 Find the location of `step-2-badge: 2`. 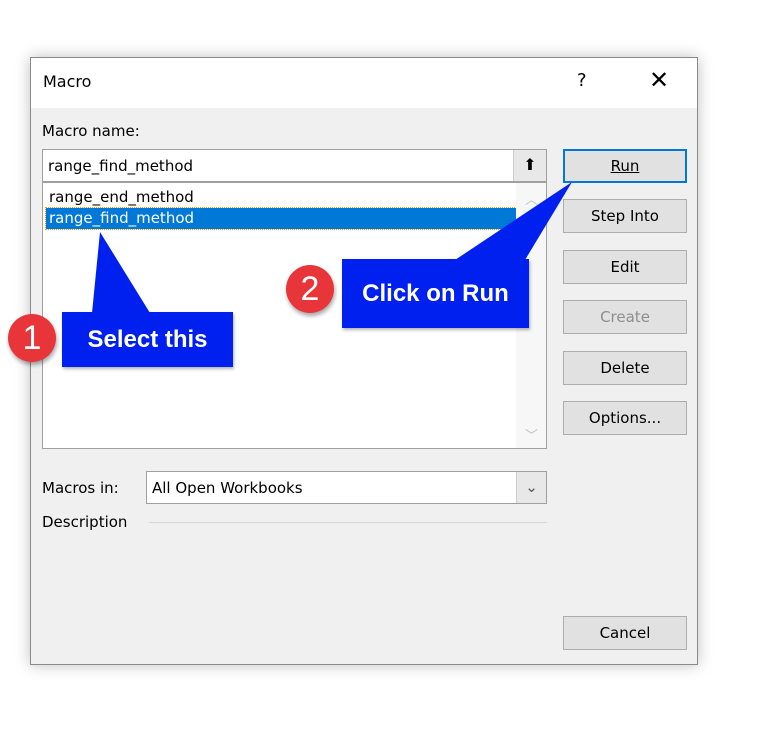

step-2-badge: 2 is located at coordinates (310, 289).